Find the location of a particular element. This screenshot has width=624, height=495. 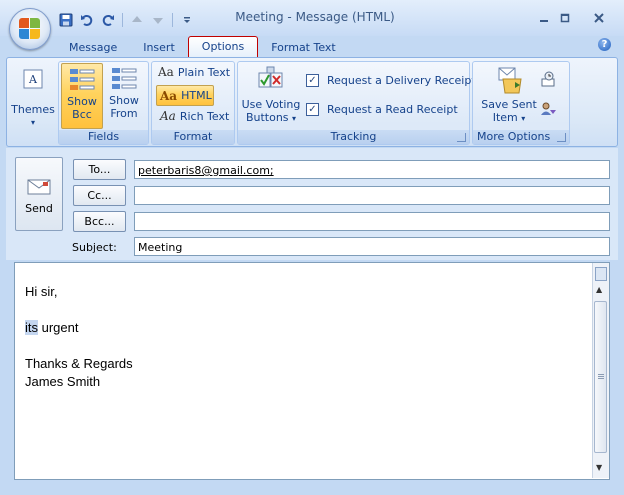

themes-button: A Themes ▾ is located at coordinates (33, 102).